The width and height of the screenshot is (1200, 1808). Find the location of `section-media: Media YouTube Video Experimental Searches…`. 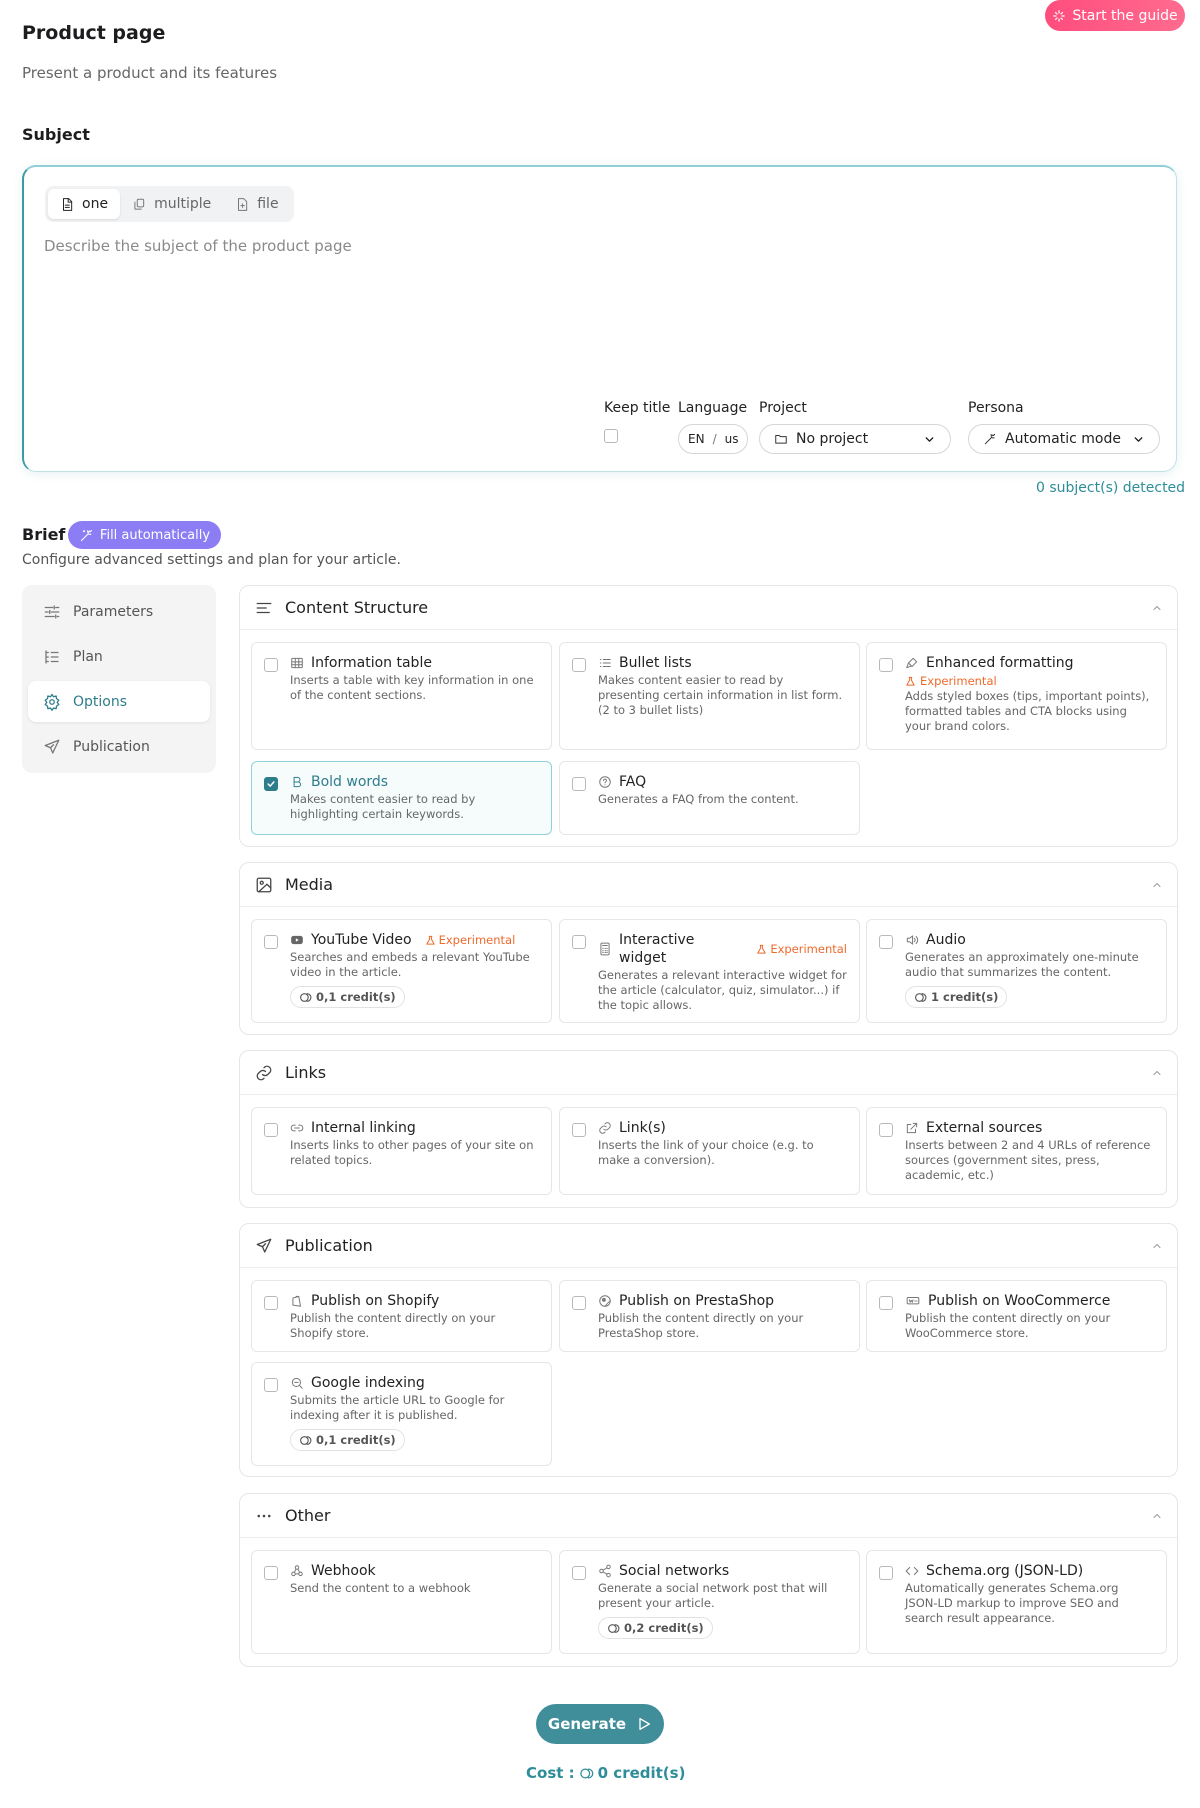

section-media: Media YouTube Video Experimental Searches… is located at coordinates (708, 948).